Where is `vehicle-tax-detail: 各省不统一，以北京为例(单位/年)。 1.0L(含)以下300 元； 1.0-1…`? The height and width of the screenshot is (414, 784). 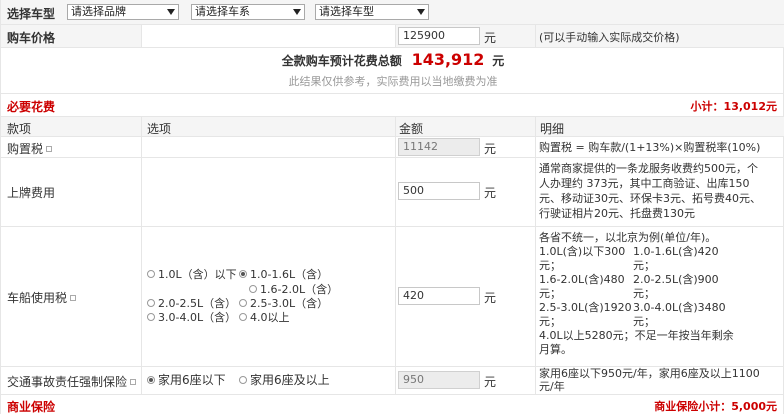 vehicle-tax-detail: 各省不统一，以北京为例(单位/年)。 1.0L(含)以下300 元； 1.0-1… is located at coordinates (661, 294).